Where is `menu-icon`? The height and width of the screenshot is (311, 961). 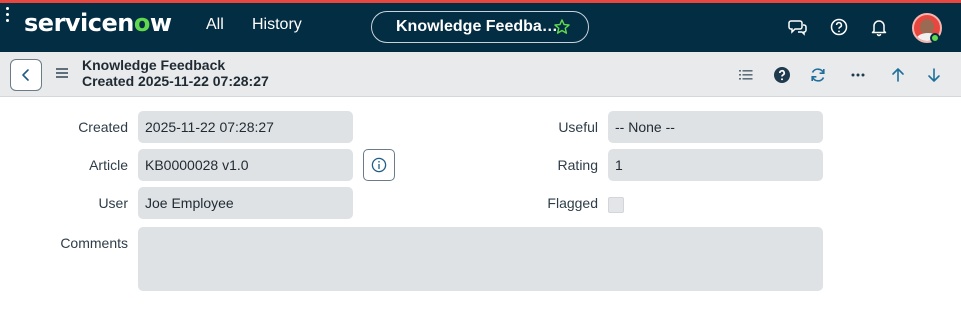
menu-icon is located at coordinates (62, 73).